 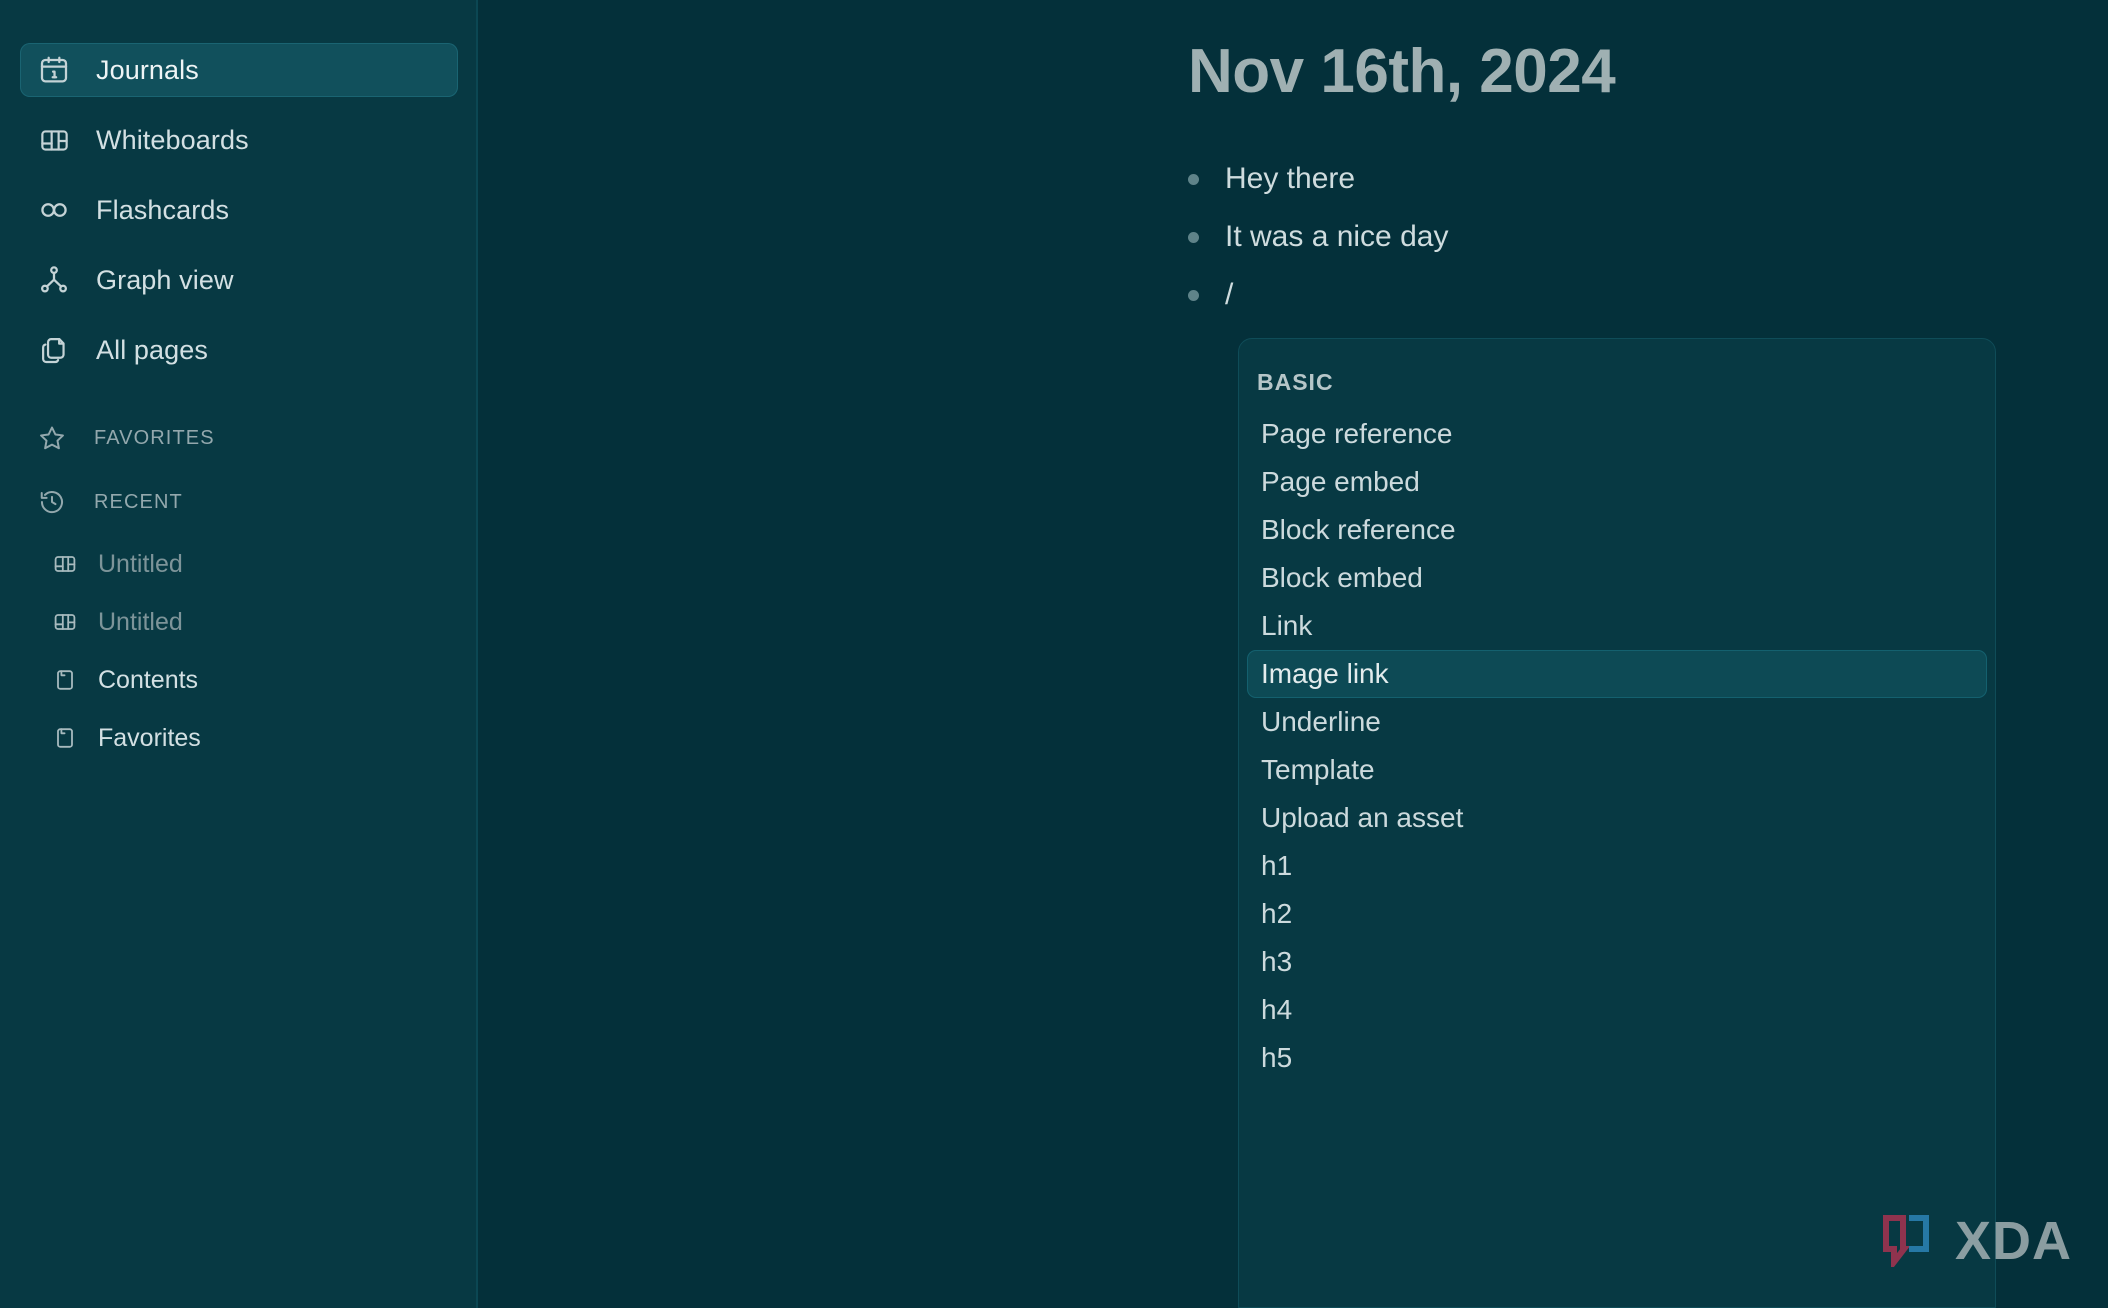 I want to click on pages-icon, so click(x=54, y=350).